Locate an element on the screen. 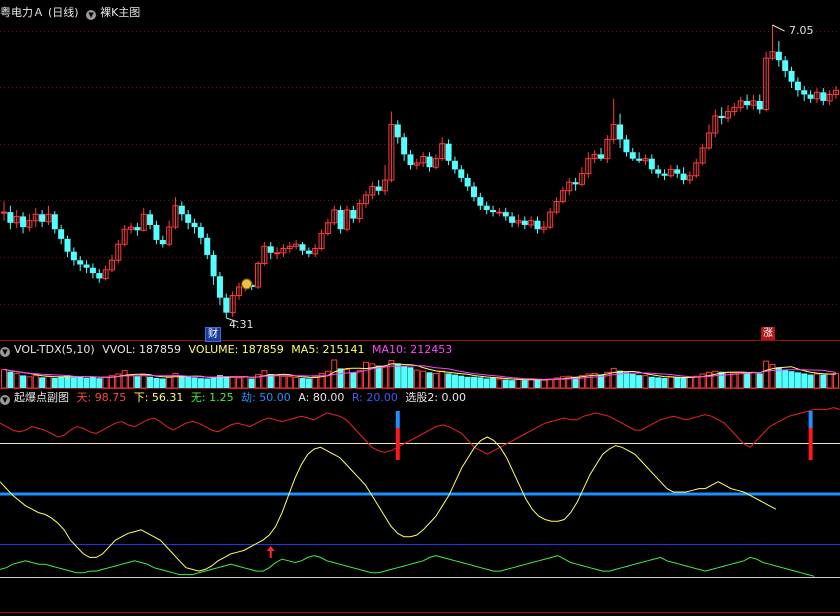  high-marker-line is located at coordinates (778, 28).